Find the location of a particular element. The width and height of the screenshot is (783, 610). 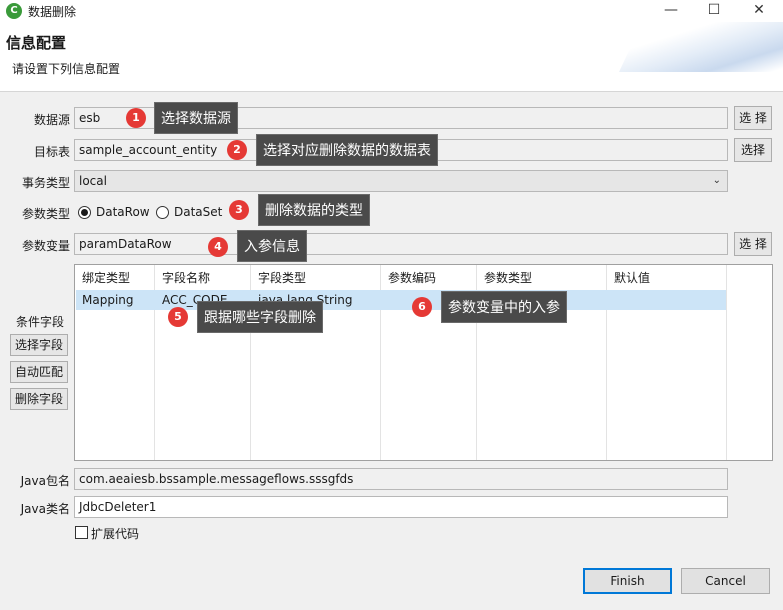

annotation-callout: 删除数据的类型 is located at coordinates (314, 210).